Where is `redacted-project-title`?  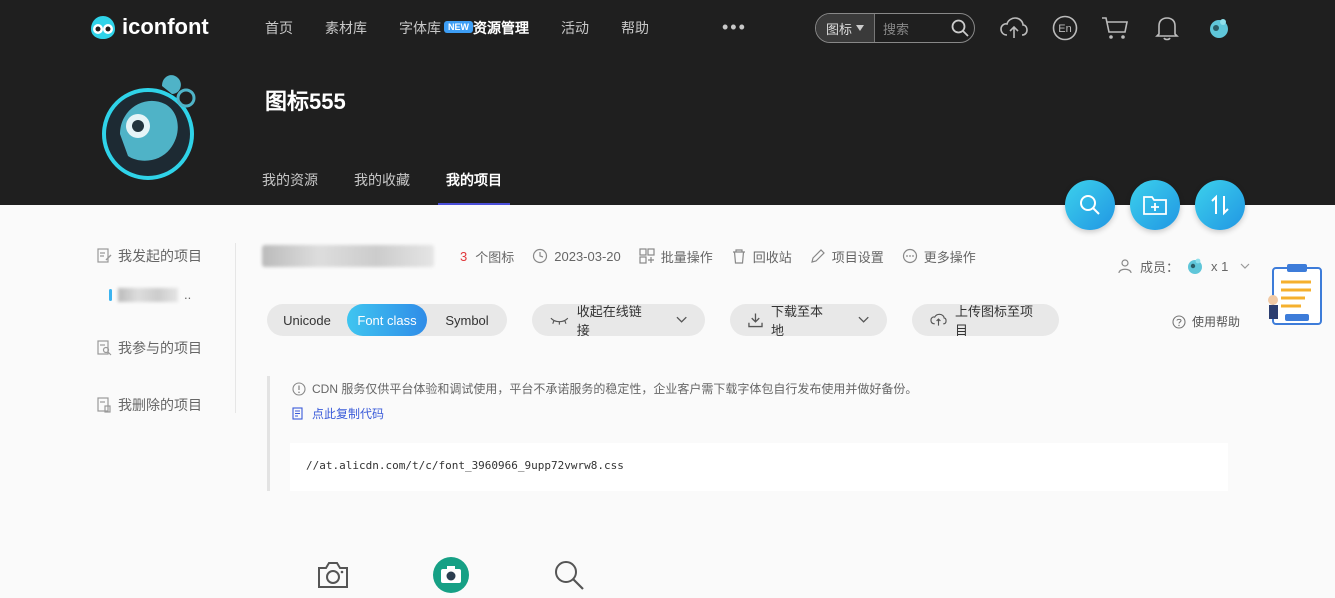 redacted-project-title is located at coordinates (348, 256).